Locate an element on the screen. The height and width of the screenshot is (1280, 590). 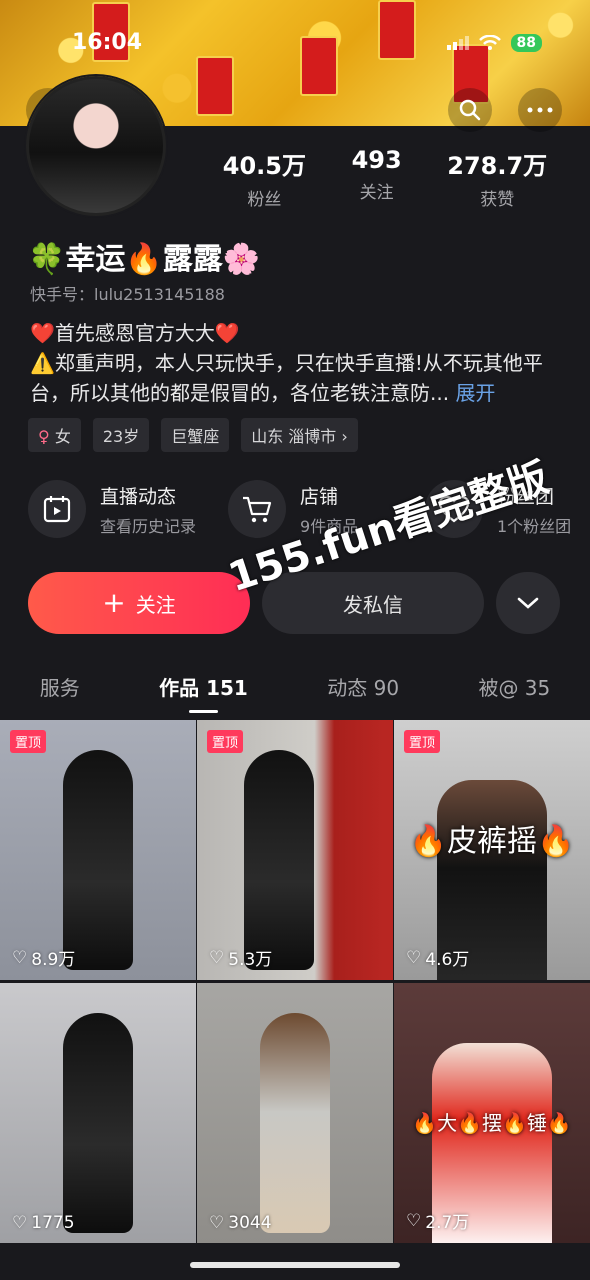
more-button is located at coordinates (540, 110).